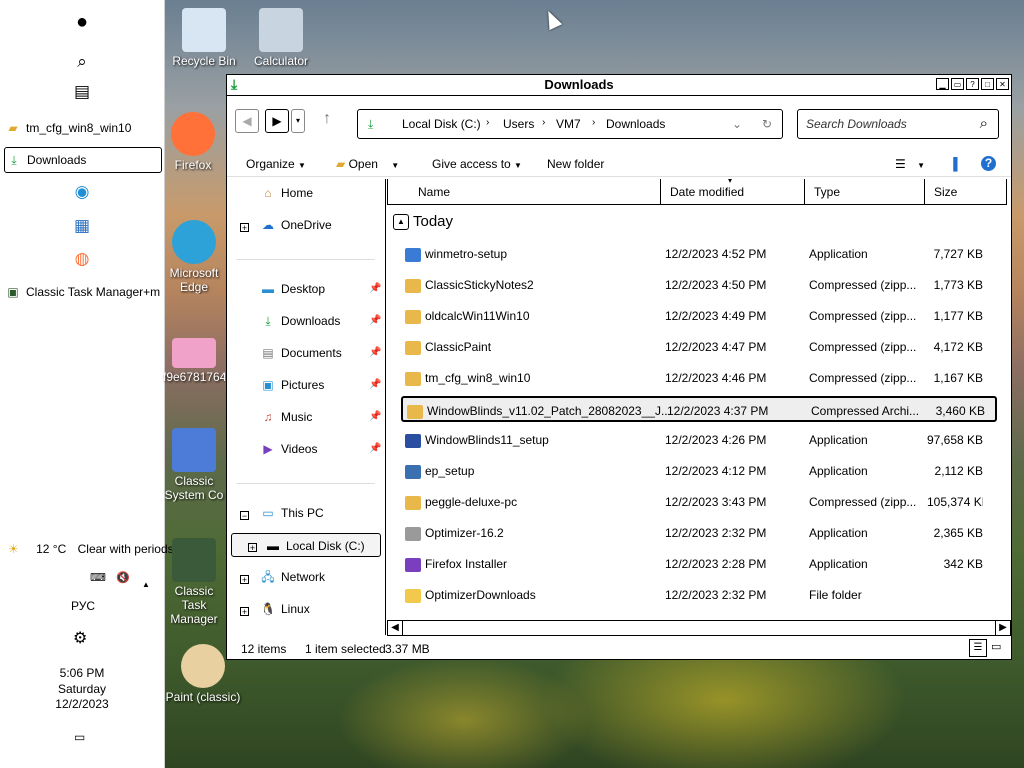  What do you see at coordinates (204, 38) in the screenshot?
I see `desktop-icon-recycle-bin: Recycle Bin` at bounding box center [204, 38].